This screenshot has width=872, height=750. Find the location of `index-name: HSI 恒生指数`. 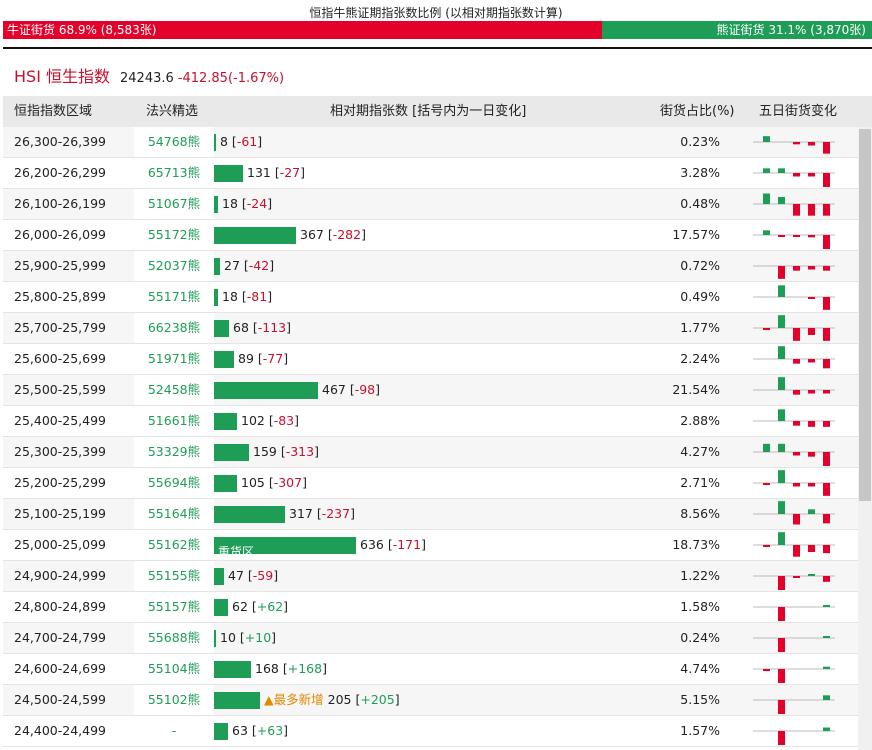

index-name: HSI 恒生指数 is located at coordinates (62, 75).